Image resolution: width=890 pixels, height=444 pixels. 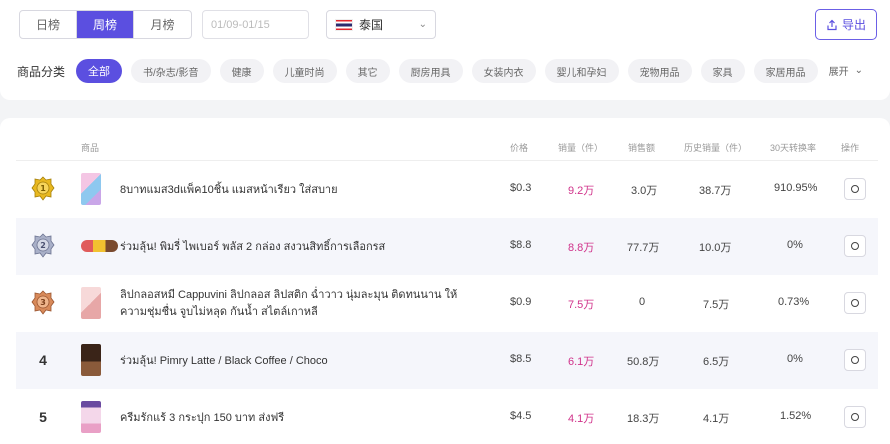 I want to click on expand-toggle: 展开 ⌄, so click(x=846, y=70).